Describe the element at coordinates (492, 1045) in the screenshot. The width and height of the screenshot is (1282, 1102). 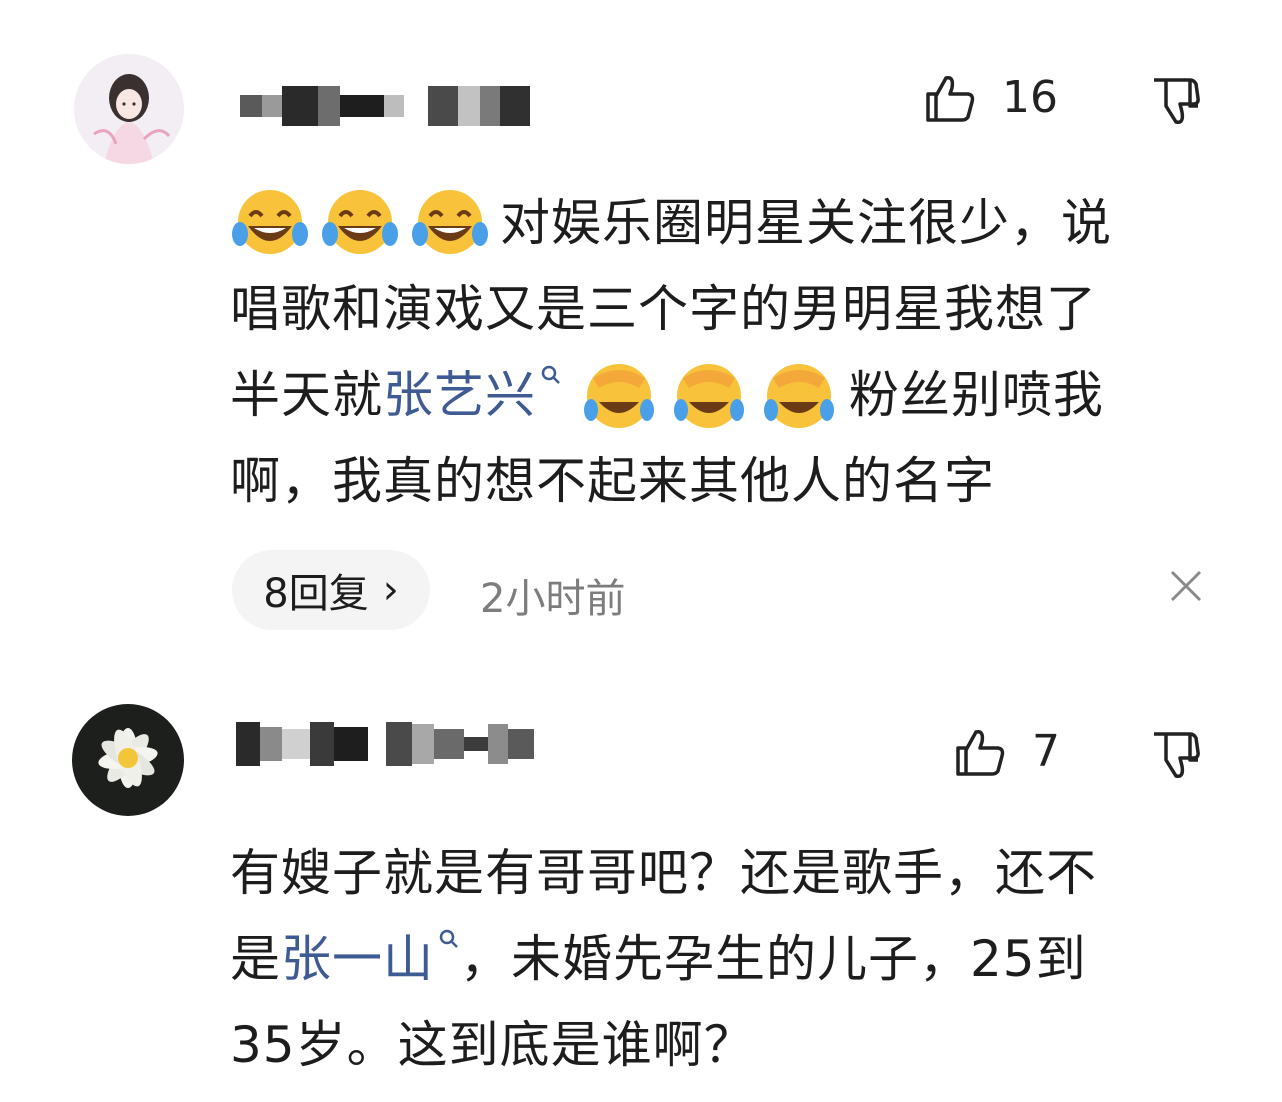
I see `text-line: 35岁。这到底是谁啊？` at that location.